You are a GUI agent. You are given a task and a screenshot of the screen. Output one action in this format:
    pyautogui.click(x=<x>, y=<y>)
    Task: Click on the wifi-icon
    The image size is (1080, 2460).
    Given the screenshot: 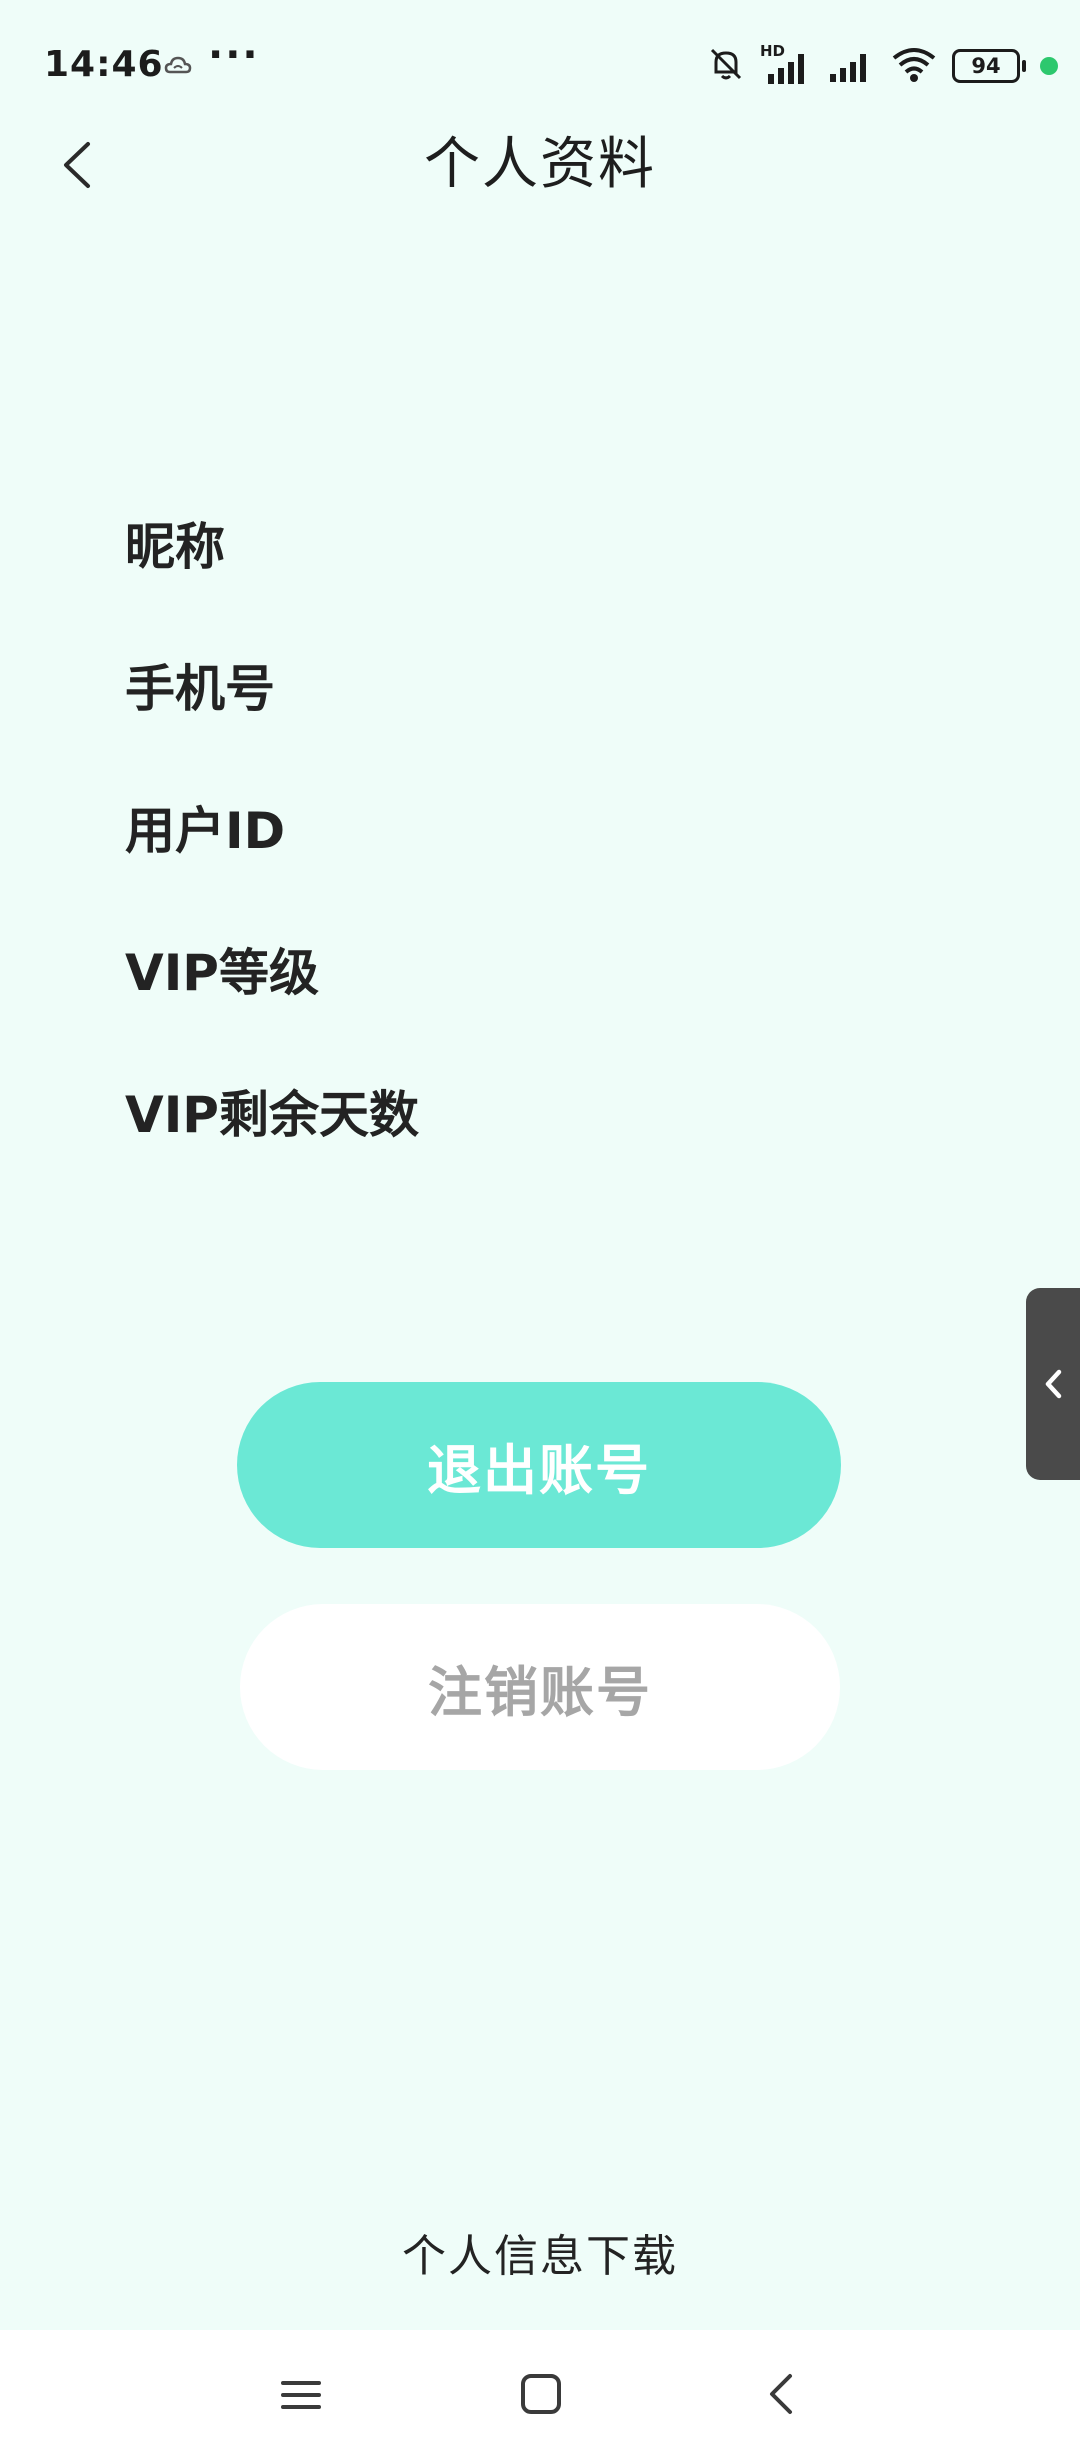 What is the action you would take?
    pyautogui.click(x=914, y=66)
    